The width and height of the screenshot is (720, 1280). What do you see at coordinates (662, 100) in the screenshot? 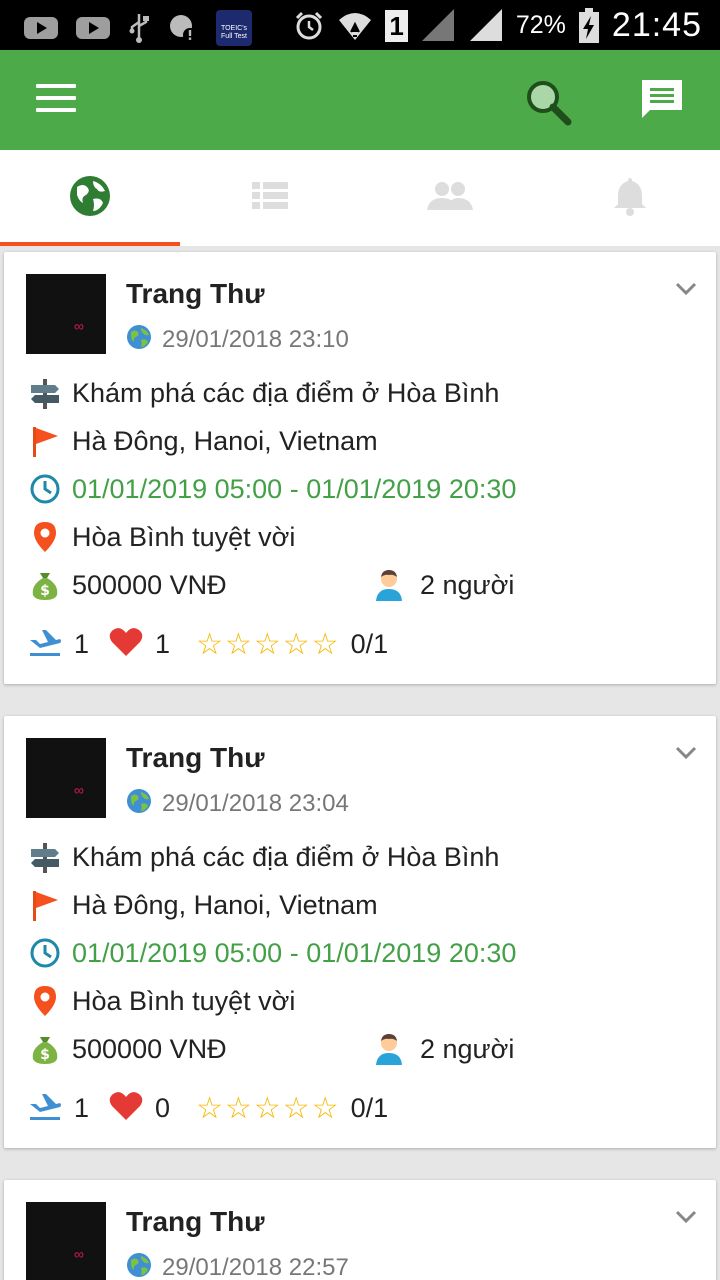
I see `chat-icon` at bounding box center [662, 100].